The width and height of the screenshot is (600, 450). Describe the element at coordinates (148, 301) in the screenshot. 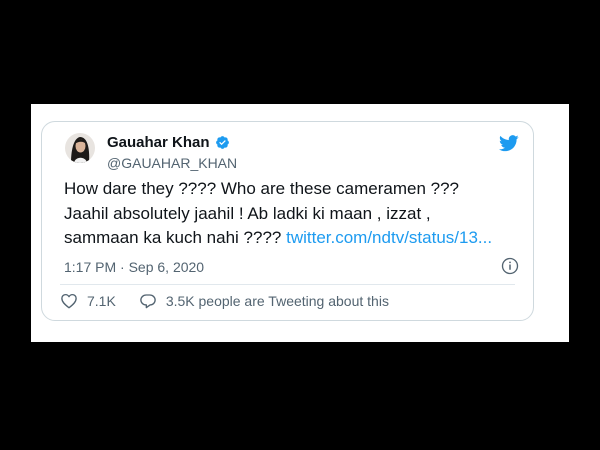

I see `speech-bubble-icon` at that location.